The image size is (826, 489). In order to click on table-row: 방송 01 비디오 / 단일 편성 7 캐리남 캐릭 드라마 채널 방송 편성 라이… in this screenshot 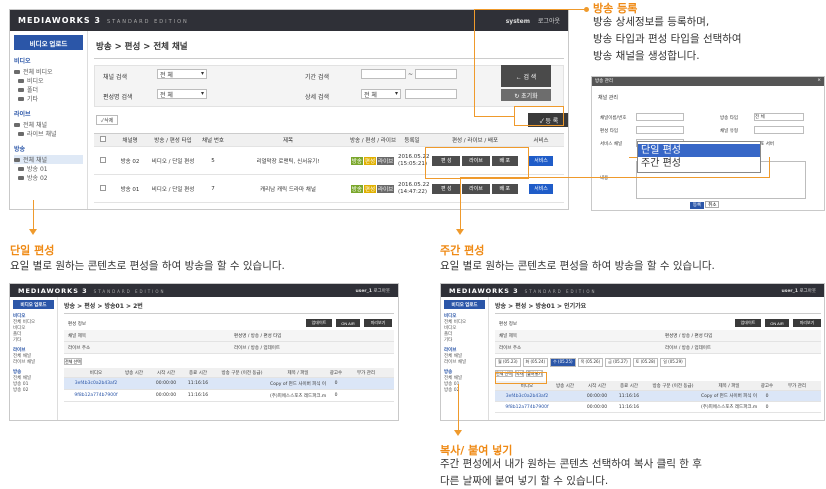, I will do `click(329, 189)`.